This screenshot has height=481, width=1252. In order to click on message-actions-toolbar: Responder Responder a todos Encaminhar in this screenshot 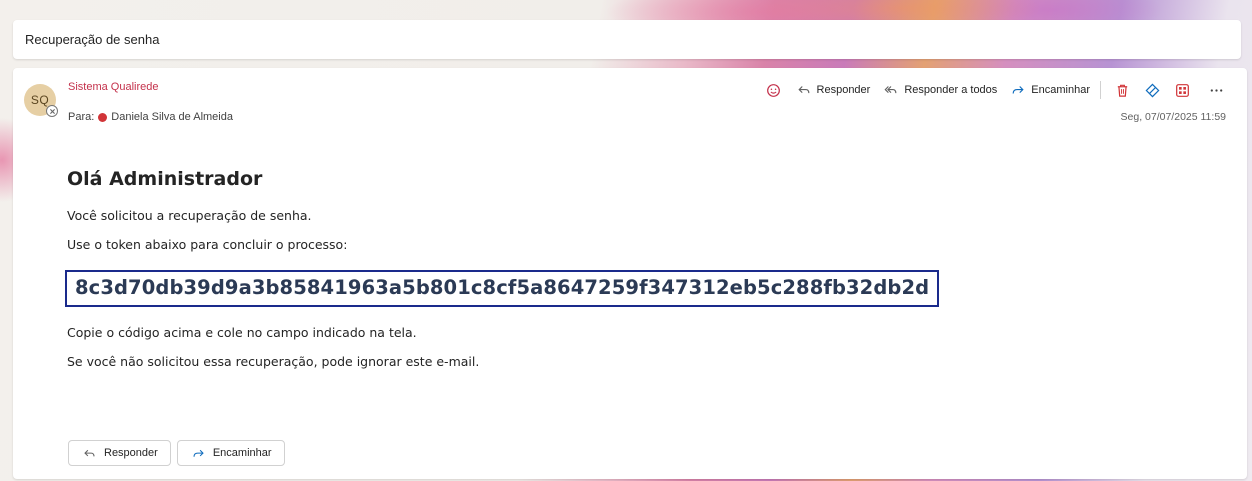, I will do `click(995, 90)`.